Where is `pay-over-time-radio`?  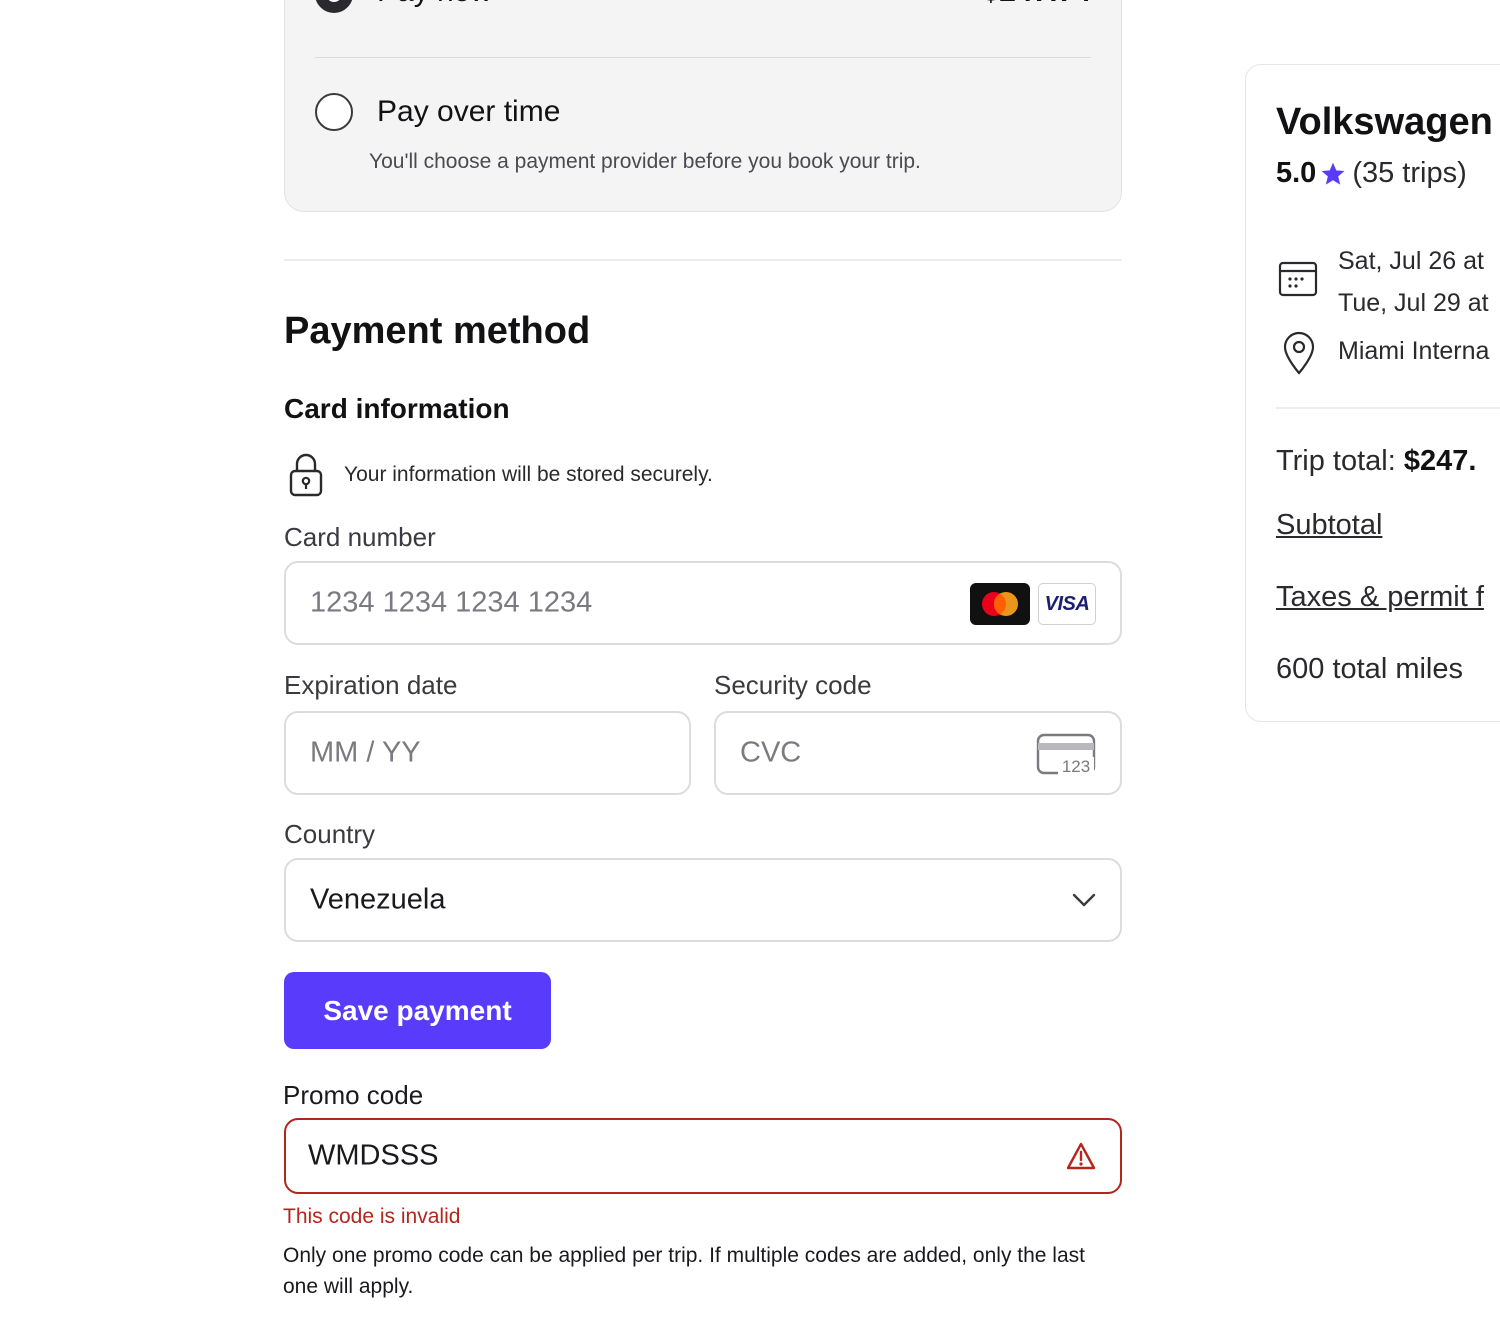
pay-over-time-radio is located at coordinates (334, 112).